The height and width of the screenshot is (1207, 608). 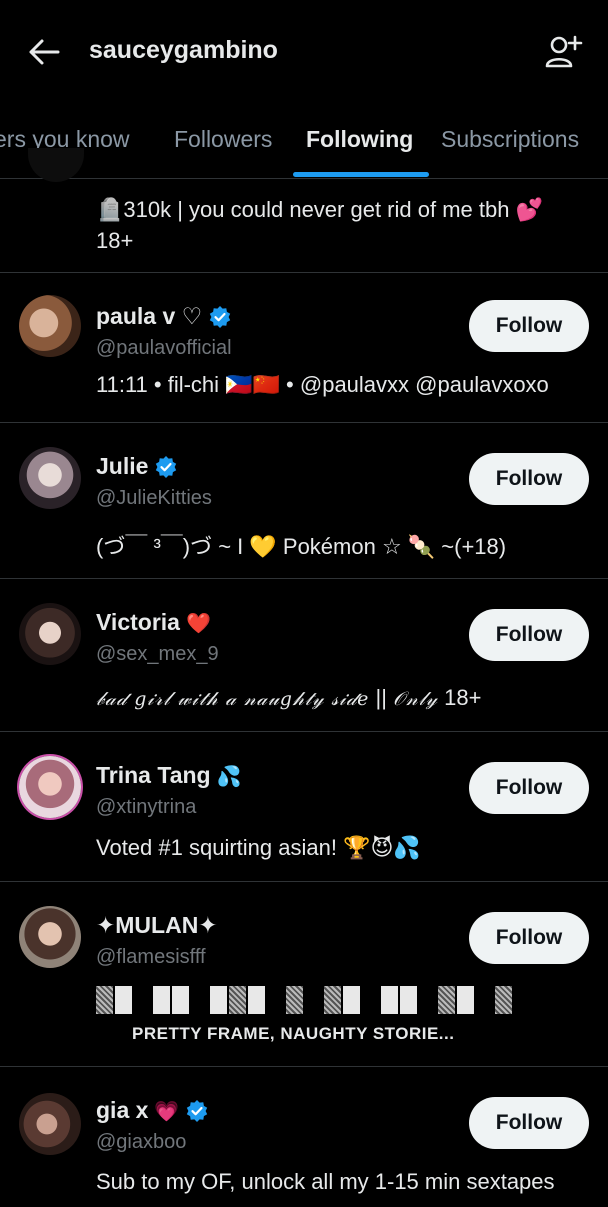 I want to click on user-name: paula v ♡, so click(x=164, y=316).